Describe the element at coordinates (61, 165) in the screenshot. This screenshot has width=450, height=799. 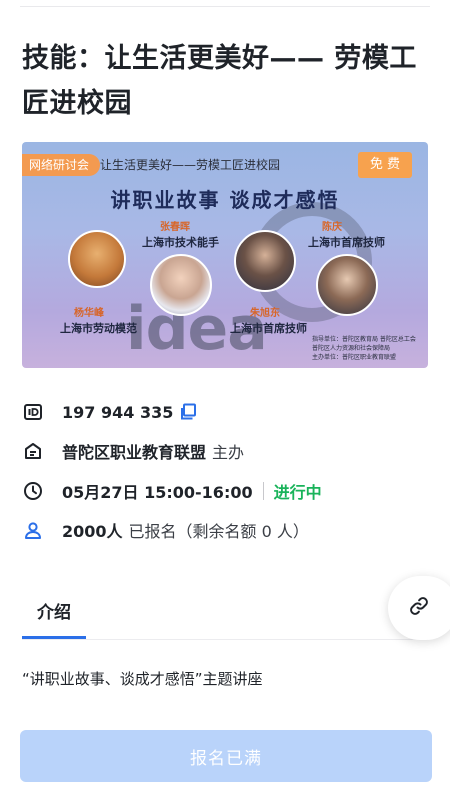
I see `webinar-tag: 网络研讨会` at that location.